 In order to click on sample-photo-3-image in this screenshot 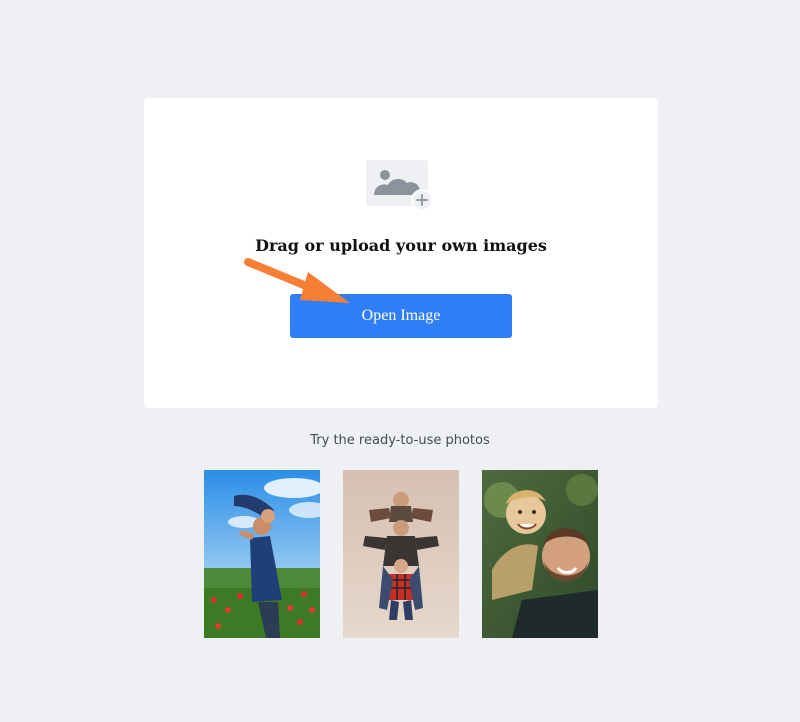, I will do `click(540, 554)`.